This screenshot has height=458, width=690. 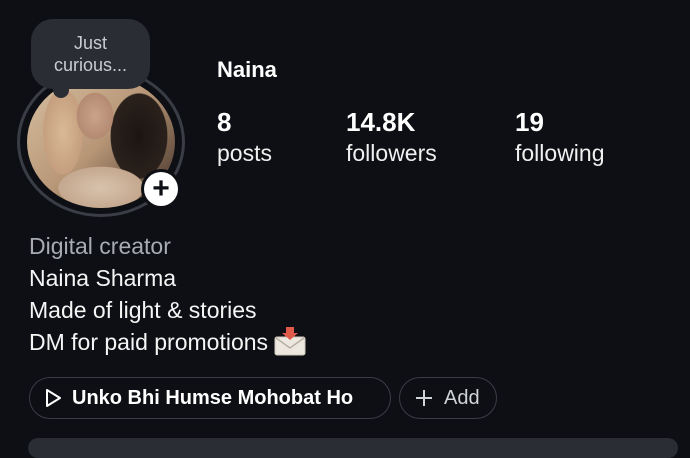 What do you see at coordinates (213, 397) in the screenshot?
I see `music-chip-label: Unko Bhi Humse Mohobat Ho` at bounding box center [213, 397].